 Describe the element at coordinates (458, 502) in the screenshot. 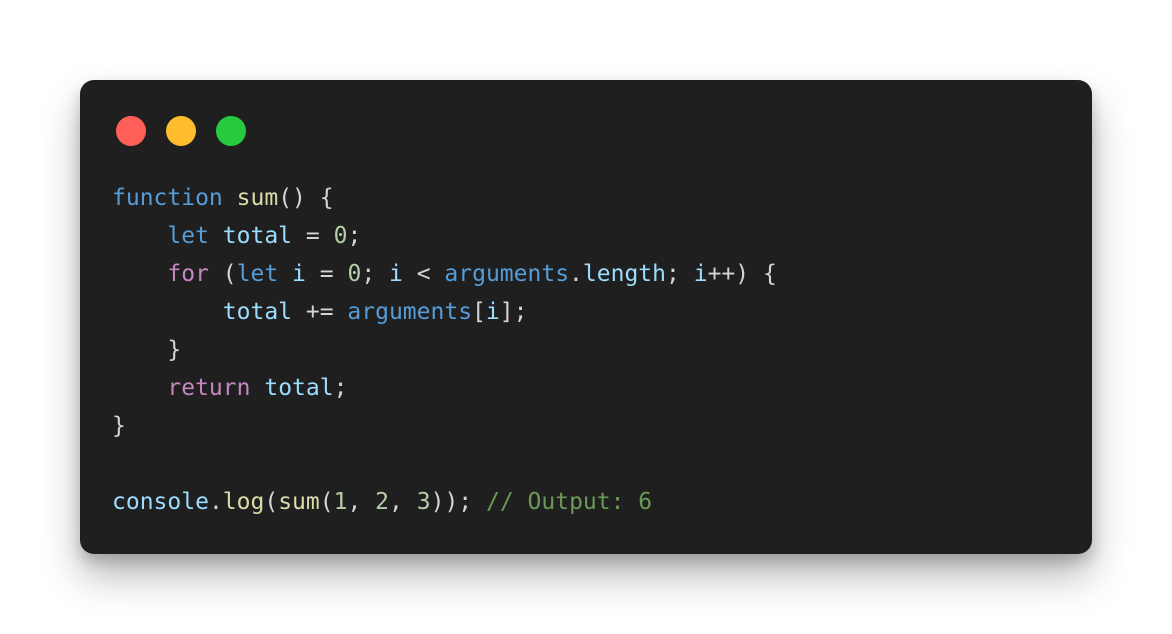

I see `code-token-punct: ));` at that location.